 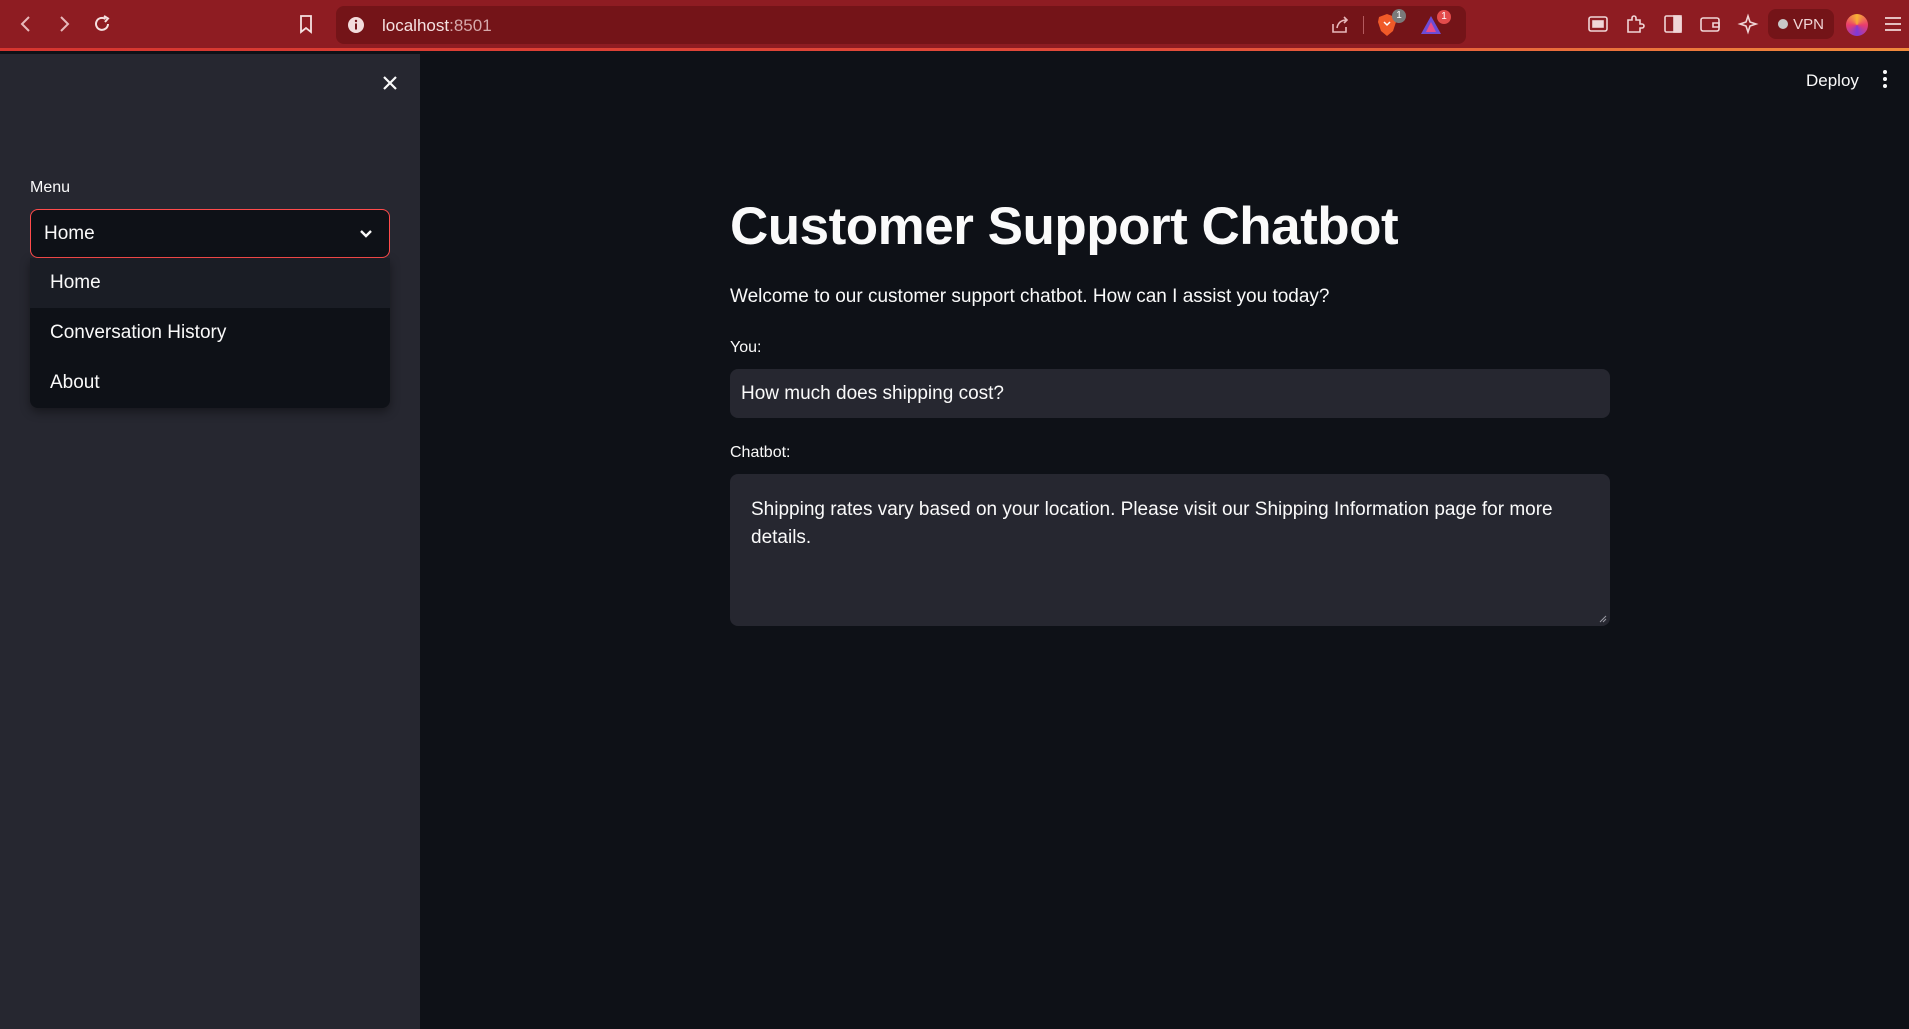 I want to click on bookmark-icon, so click(x=306, y=24).